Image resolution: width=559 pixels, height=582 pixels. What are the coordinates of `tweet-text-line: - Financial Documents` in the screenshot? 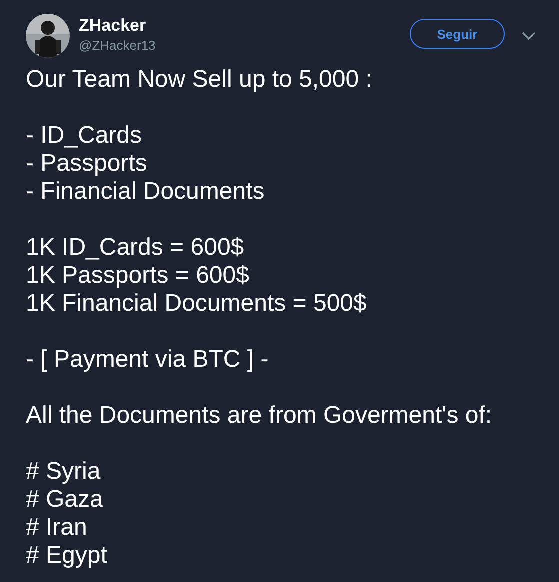 It's located at (145, 192).